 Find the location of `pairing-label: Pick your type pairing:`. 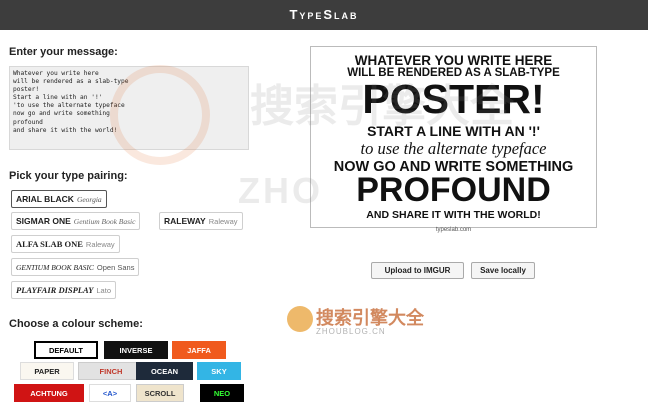

pairing-label: Pick your type pairing: is located at coordinates (68, 176).